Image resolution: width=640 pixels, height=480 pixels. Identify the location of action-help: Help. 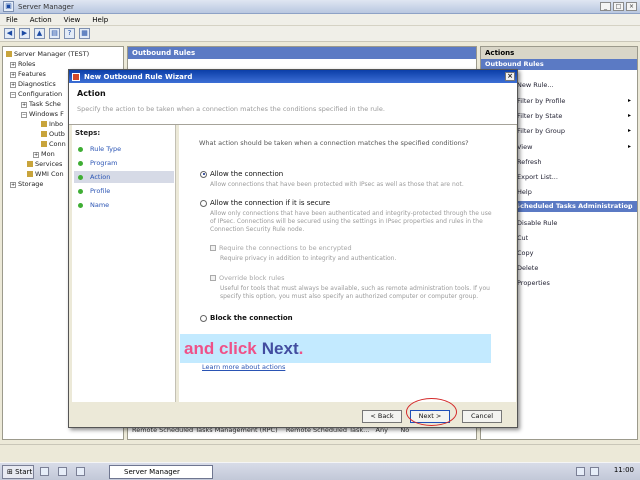
(524, 192).